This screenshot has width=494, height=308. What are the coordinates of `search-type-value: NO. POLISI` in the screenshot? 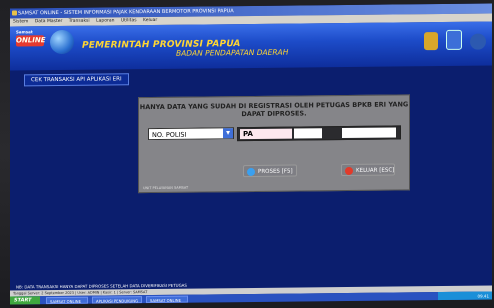 It's located at (169, 135).